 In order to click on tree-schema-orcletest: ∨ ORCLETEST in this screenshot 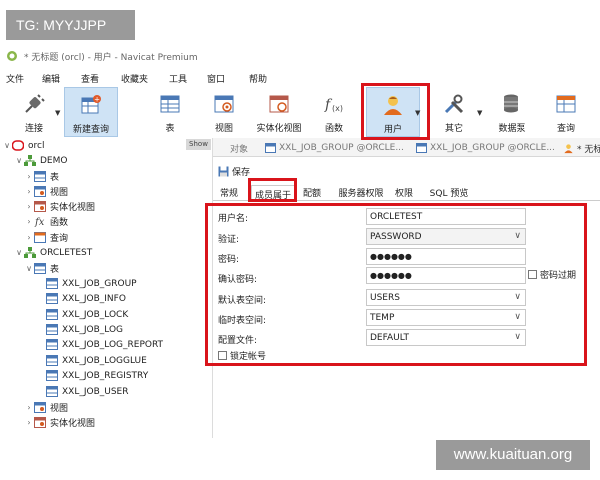, I will do `click(53, 252)`.